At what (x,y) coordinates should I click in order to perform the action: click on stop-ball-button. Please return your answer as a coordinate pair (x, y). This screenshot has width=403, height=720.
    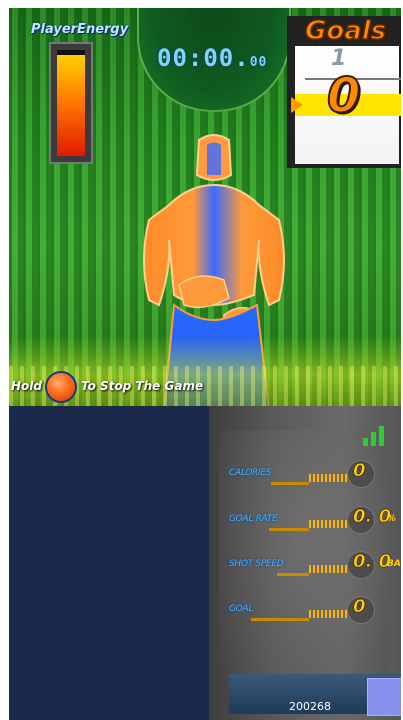
    Looking at the image, I should click on (61, 387).